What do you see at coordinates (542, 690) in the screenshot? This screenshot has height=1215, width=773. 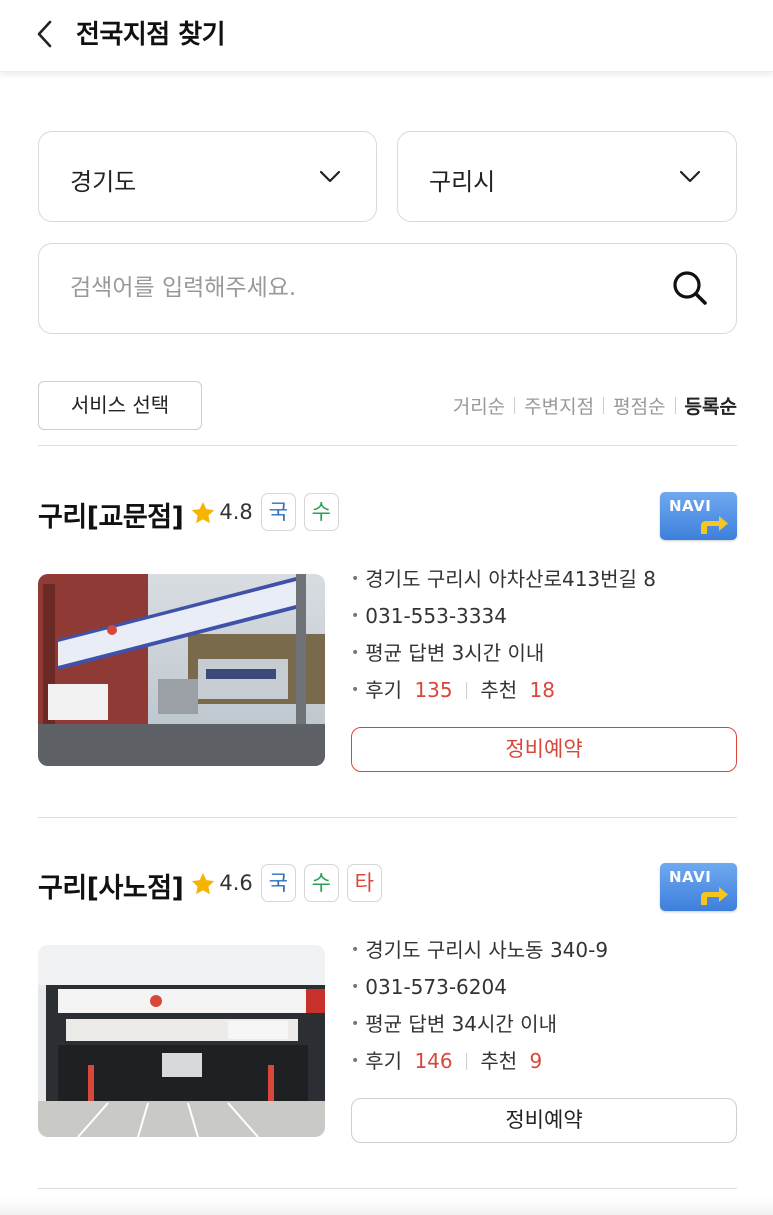 I see `recommend-count: 18` at bounding box center [542, 690].